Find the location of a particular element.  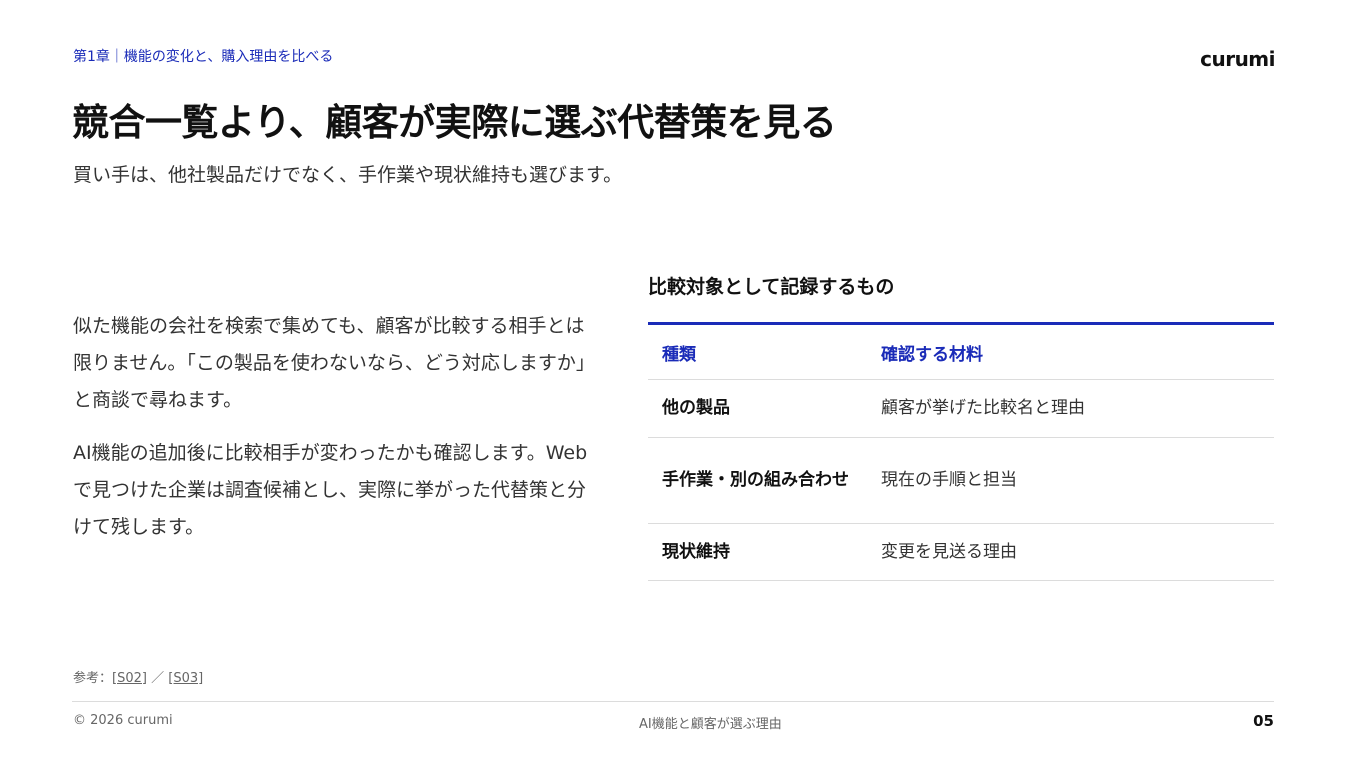

page-number: 05 is located at coordinates (1263, 721).